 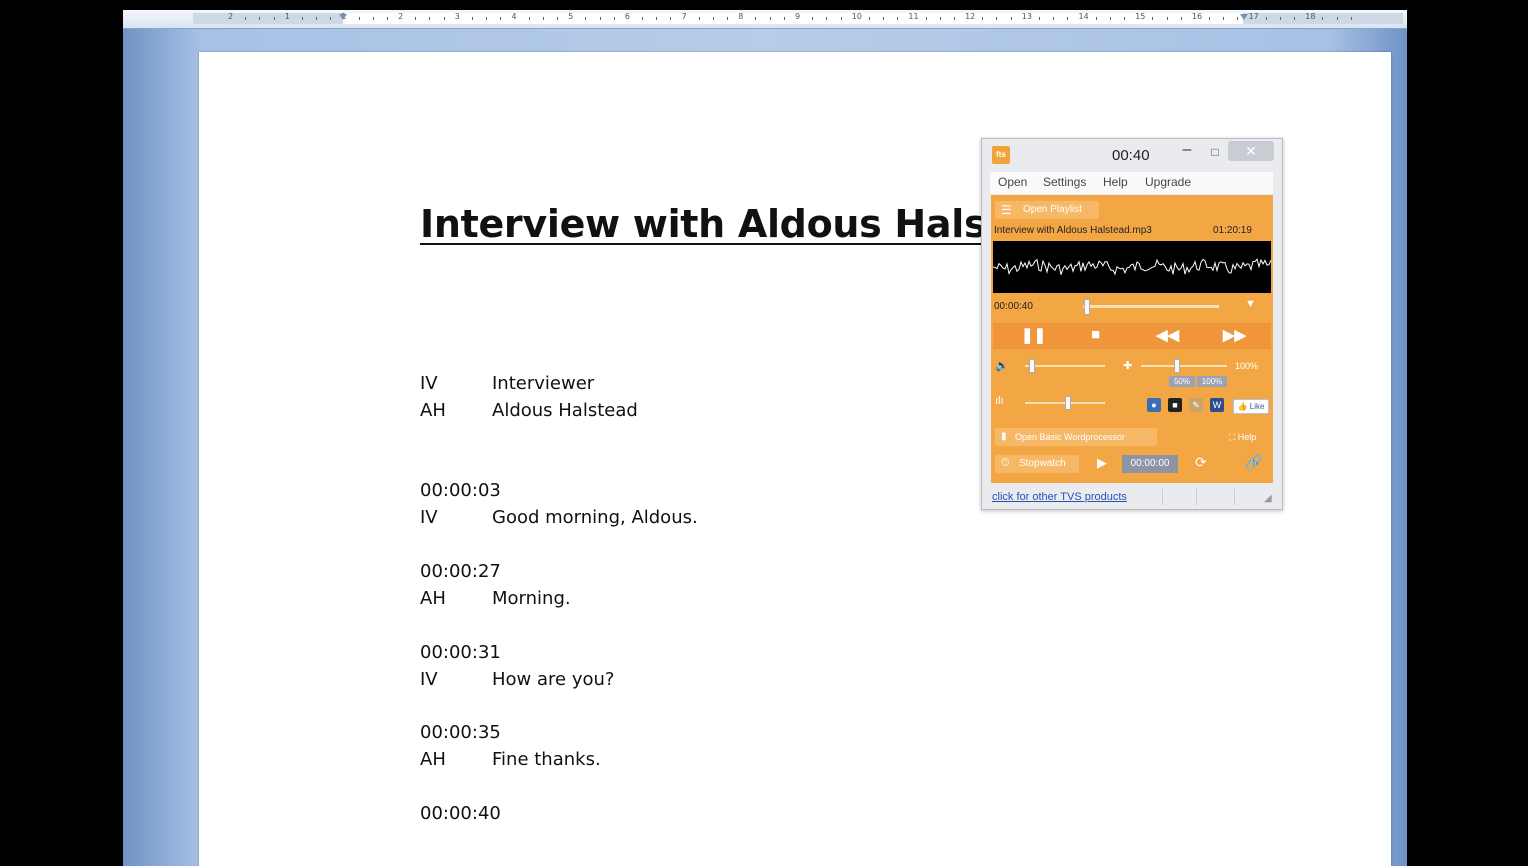 What do you see at coordinates (1167, 335) in the screenshot?
I see `rewind-icon: ◀◀` at bounding box center [1167, 335].